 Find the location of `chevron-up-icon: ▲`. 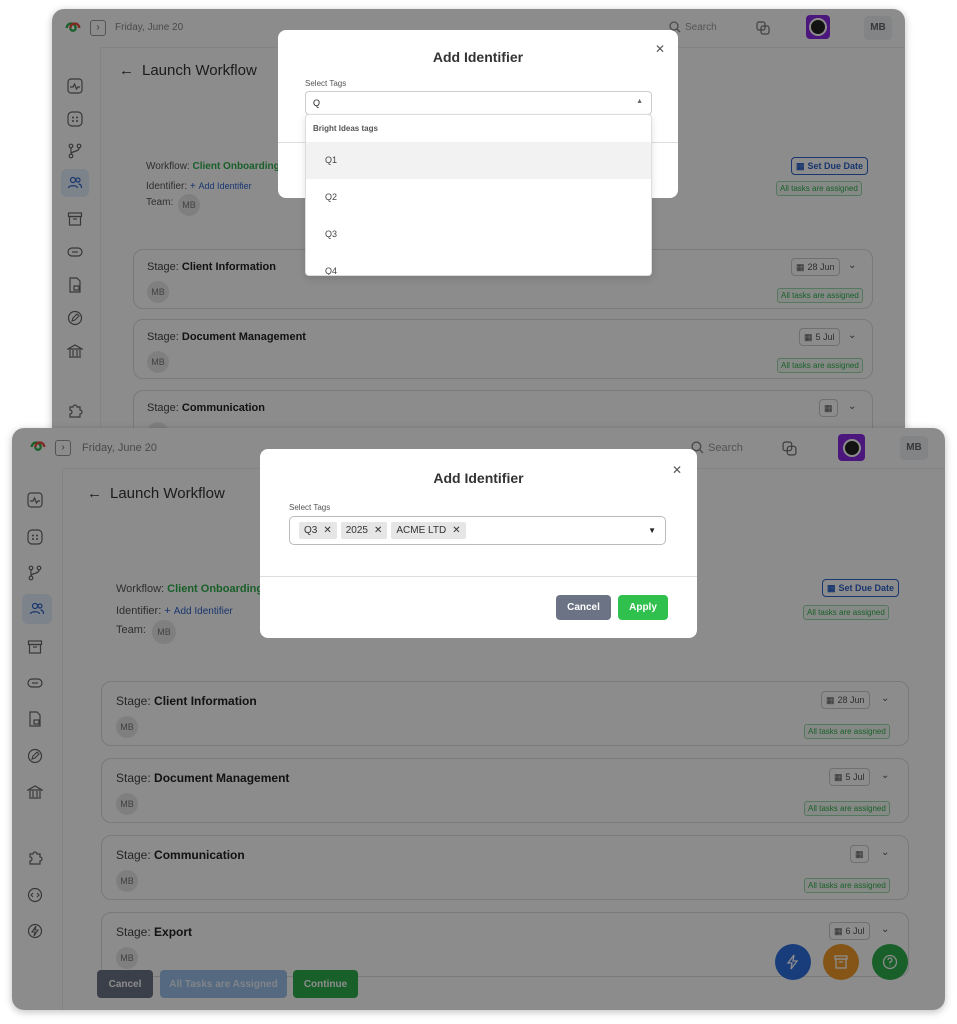

chevron-up-icon: ▲ is located at coordinates (639, 101).